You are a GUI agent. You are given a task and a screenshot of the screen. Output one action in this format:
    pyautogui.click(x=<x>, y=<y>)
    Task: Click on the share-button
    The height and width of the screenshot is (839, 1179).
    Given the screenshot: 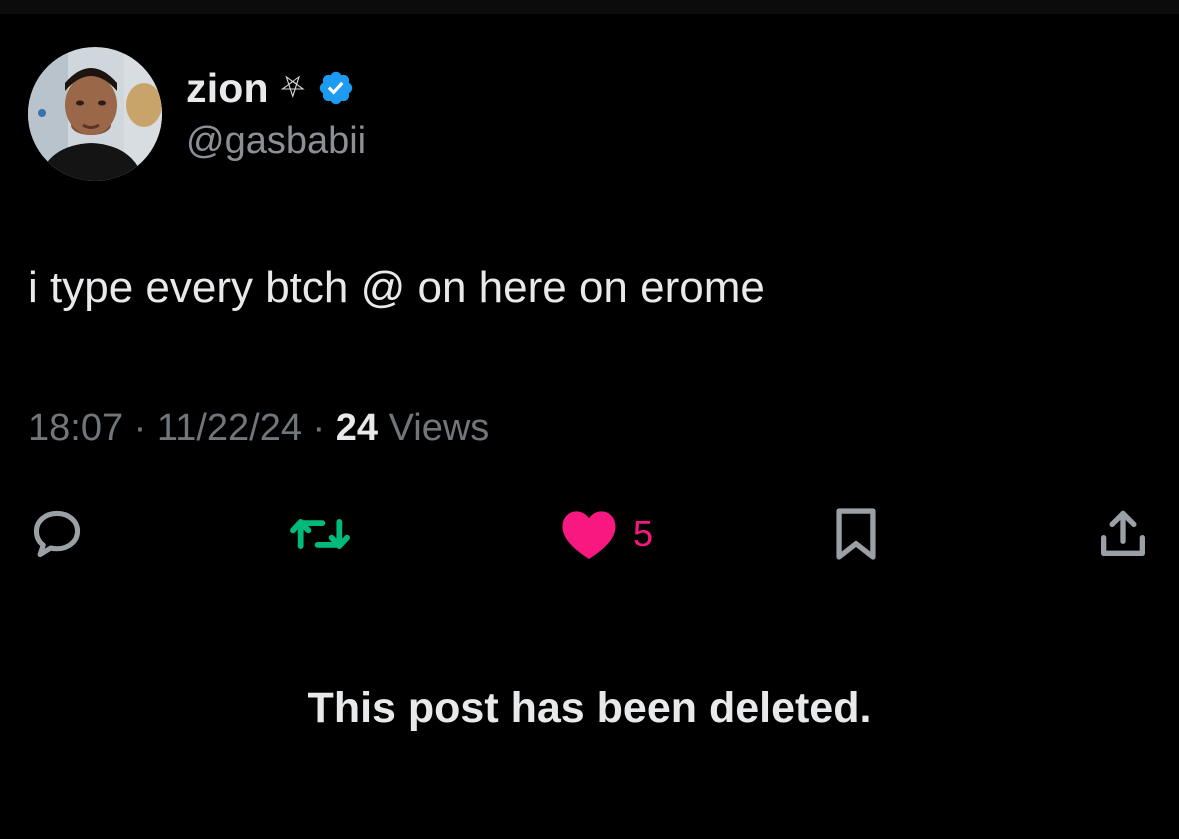 What is the action you would take?
    pyautogui.click(x=1123, y=534)
    